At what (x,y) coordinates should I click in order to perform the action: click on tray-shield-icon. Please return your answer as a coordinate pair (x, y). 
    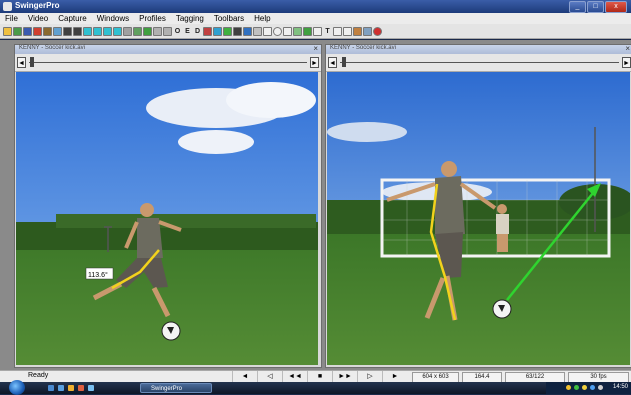
    Looking at the image, I should click on (568, 387).